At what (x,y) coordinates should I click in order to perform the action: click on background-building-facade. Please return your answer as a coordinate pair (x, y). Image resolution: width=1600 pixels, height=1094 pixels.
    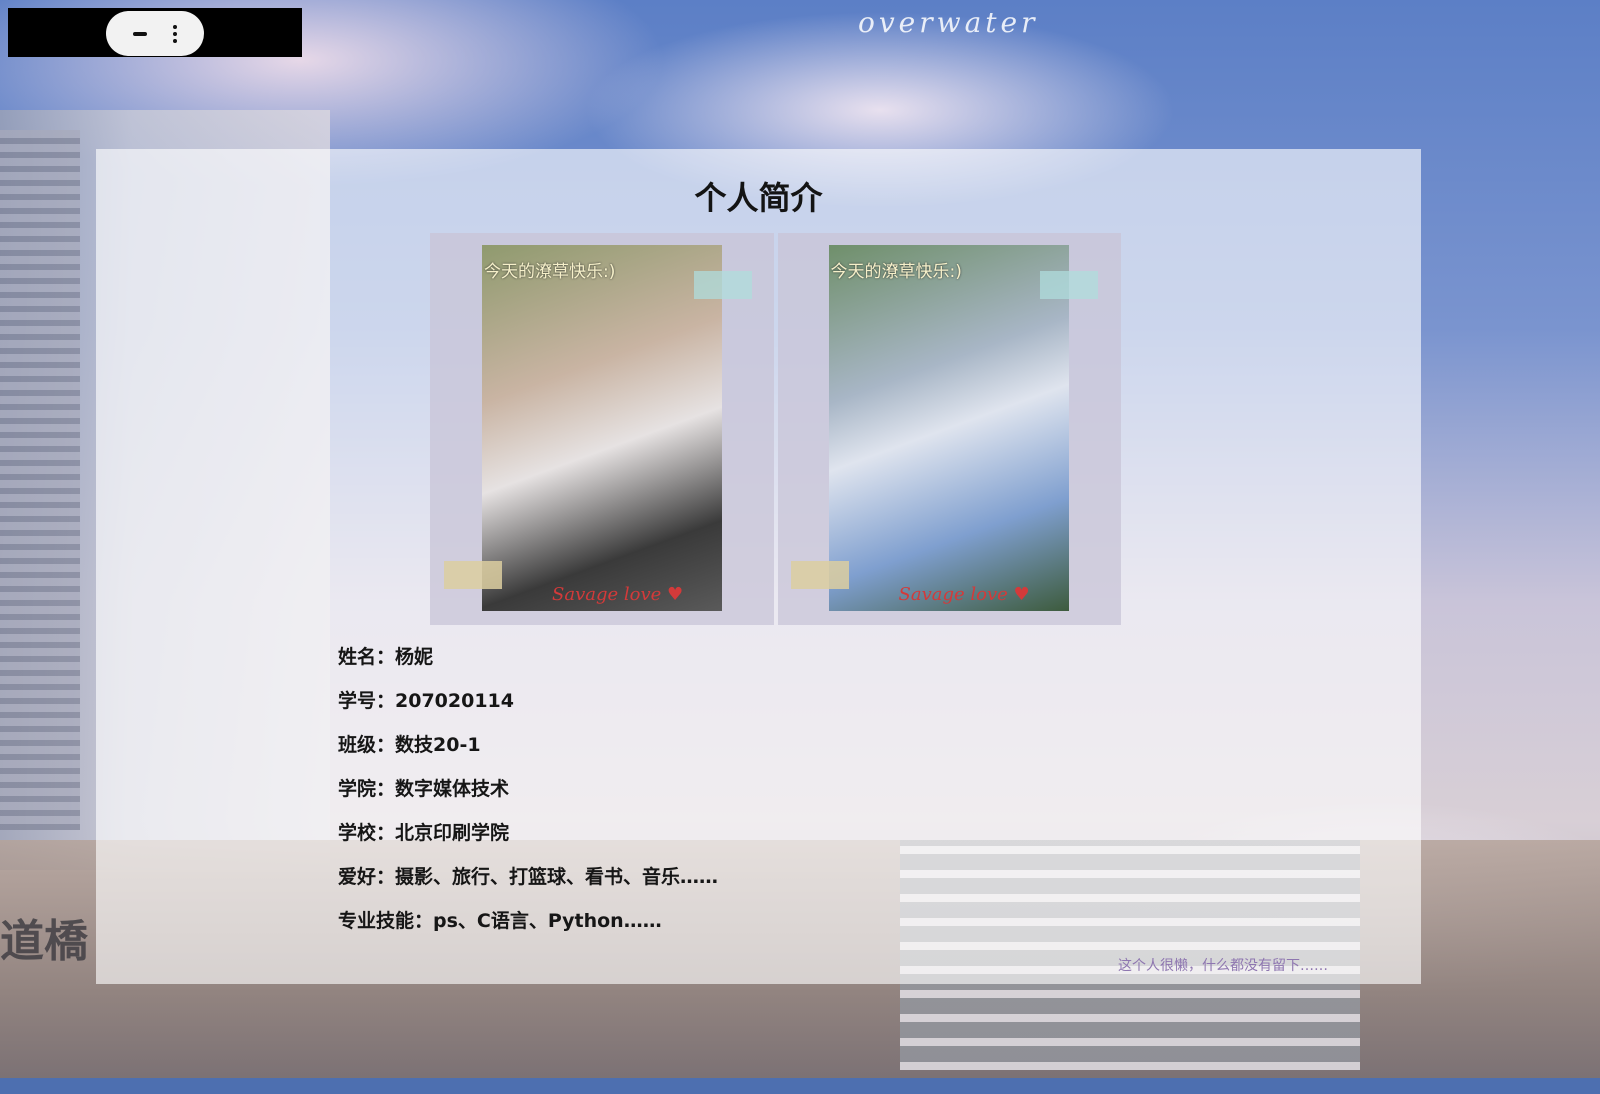
    Looking at the image, I should click on (40, 480).